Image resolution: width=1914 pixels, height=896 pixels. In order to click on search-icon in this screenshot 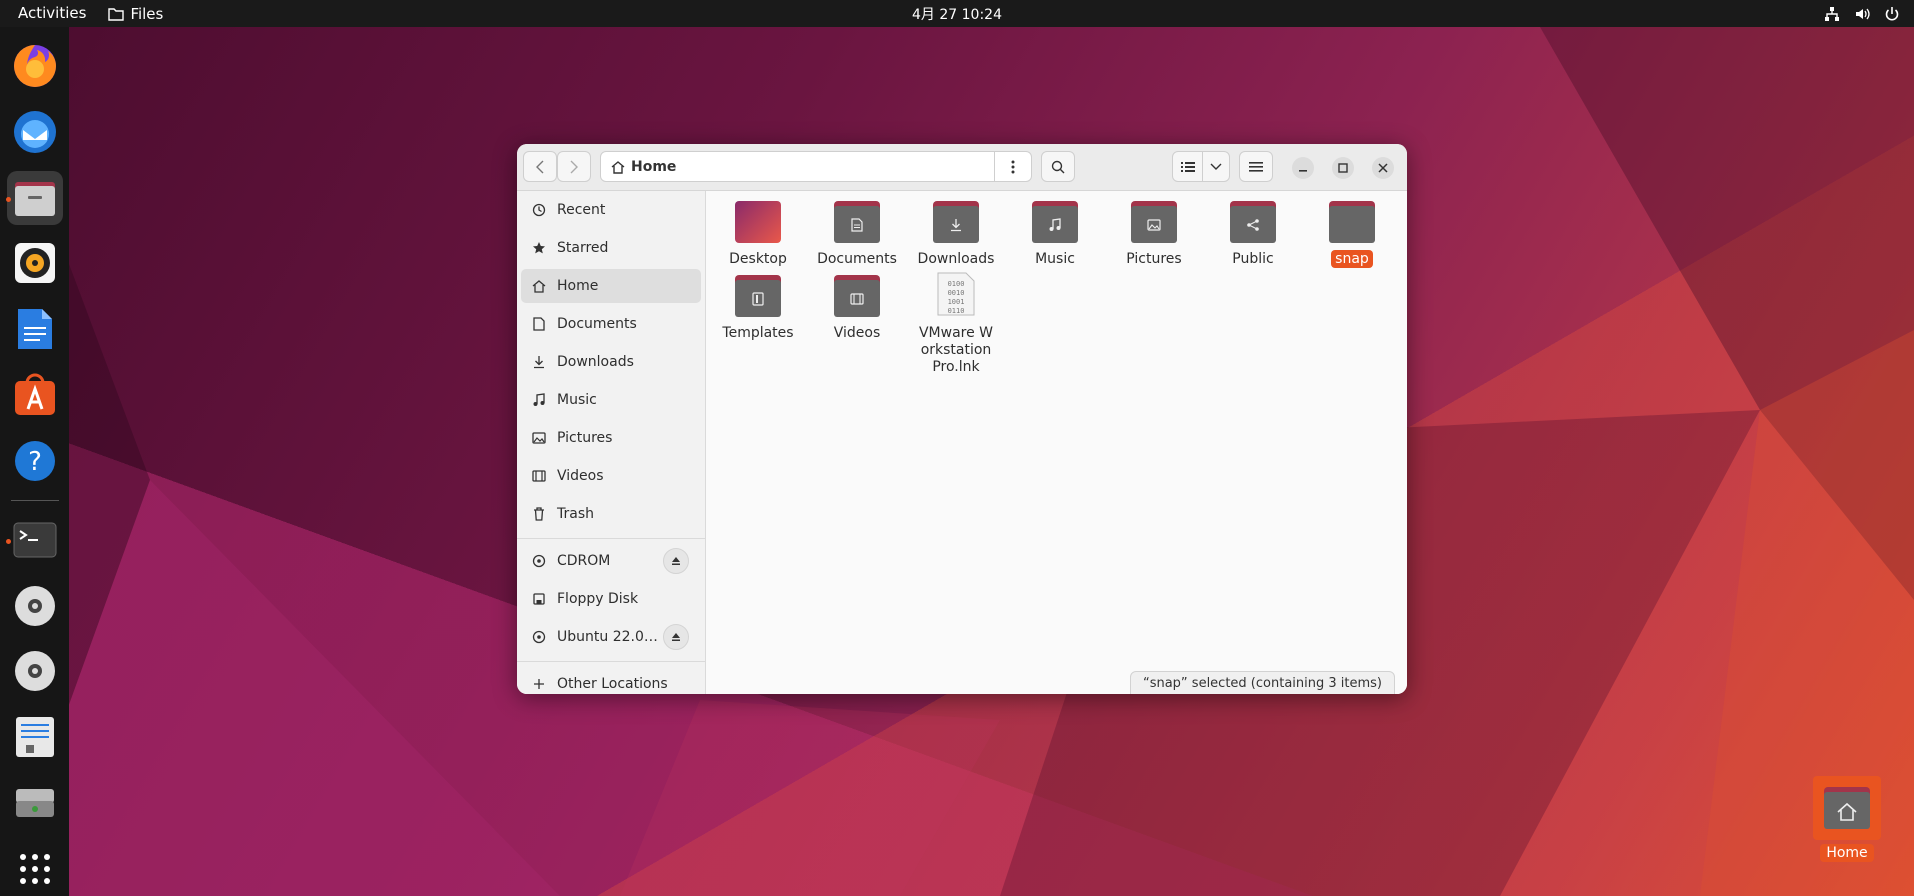, I will do `click(1058, 166)`.